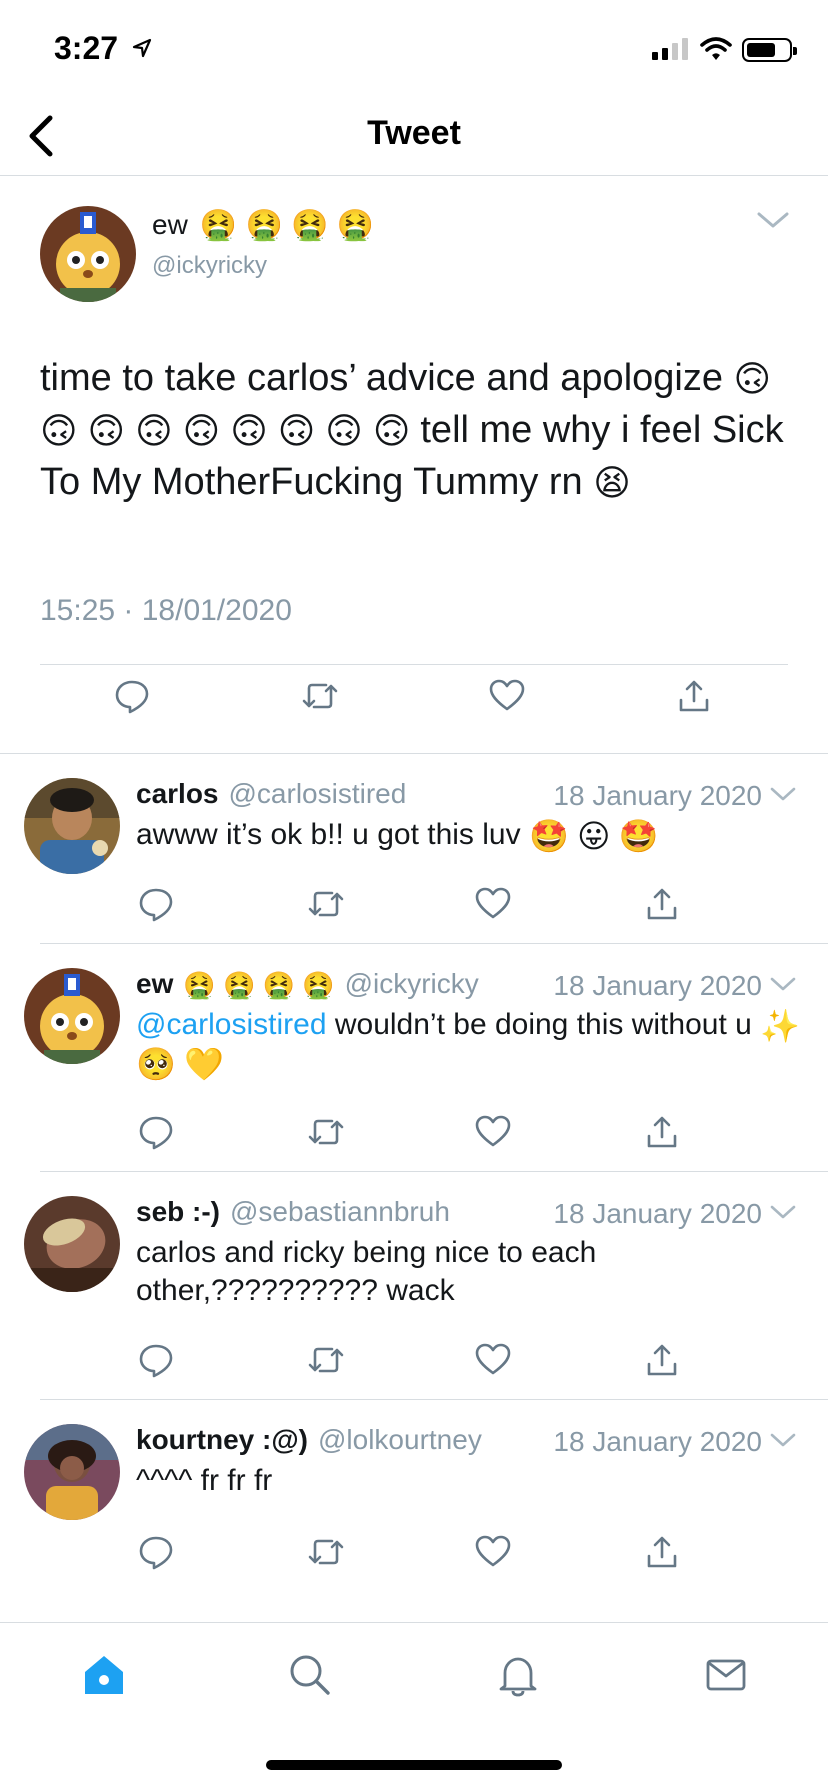 The image size is (828, 1792). Describe the element at coordinates (204, 1480) in the screenshot. I see `reply-text: ^^^^ fr fr fr` at that location.